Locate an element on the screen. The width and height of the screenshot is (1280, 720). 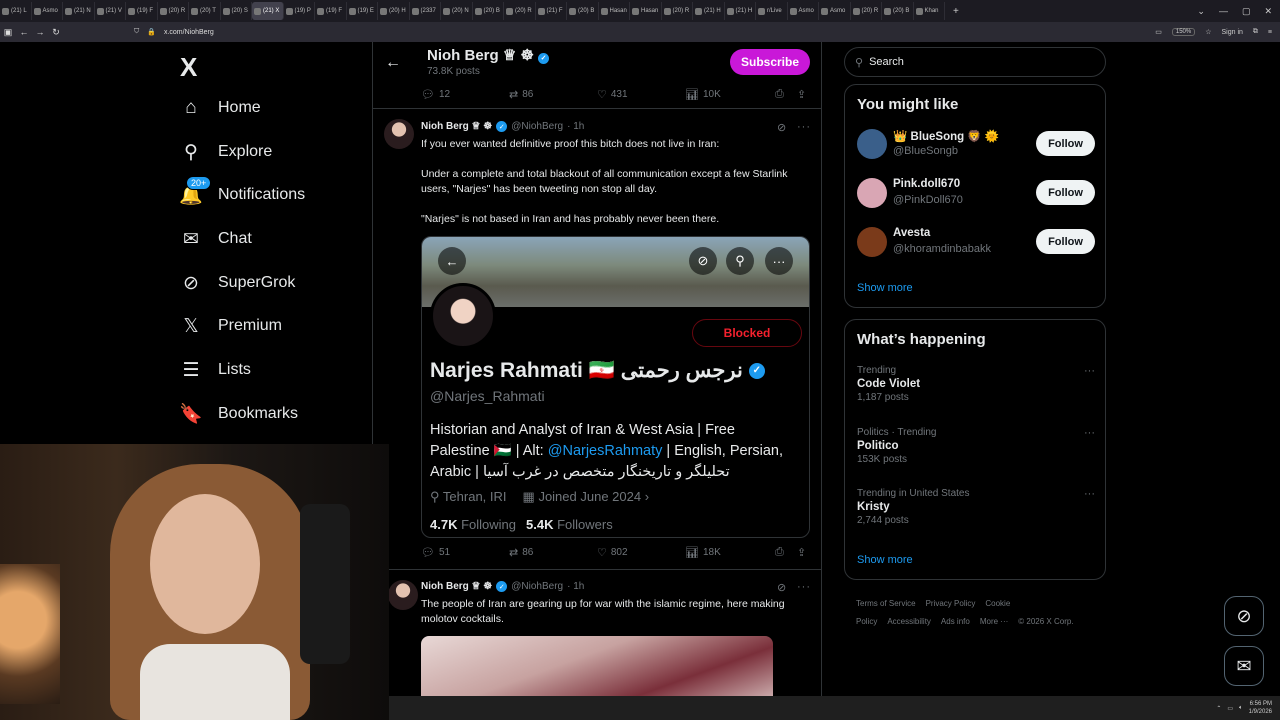
subscribe-button: Subscribe is located at coordinates (770, 62).